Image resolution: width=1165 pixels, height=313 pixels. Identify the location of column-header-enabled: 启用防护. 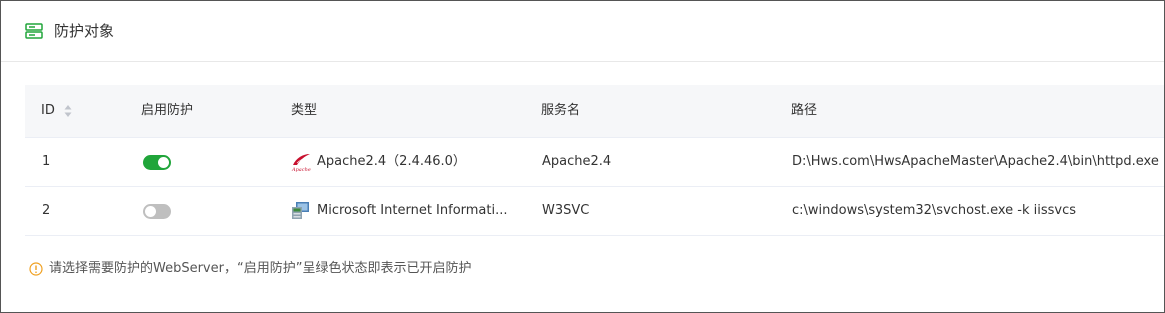
(167, 110).